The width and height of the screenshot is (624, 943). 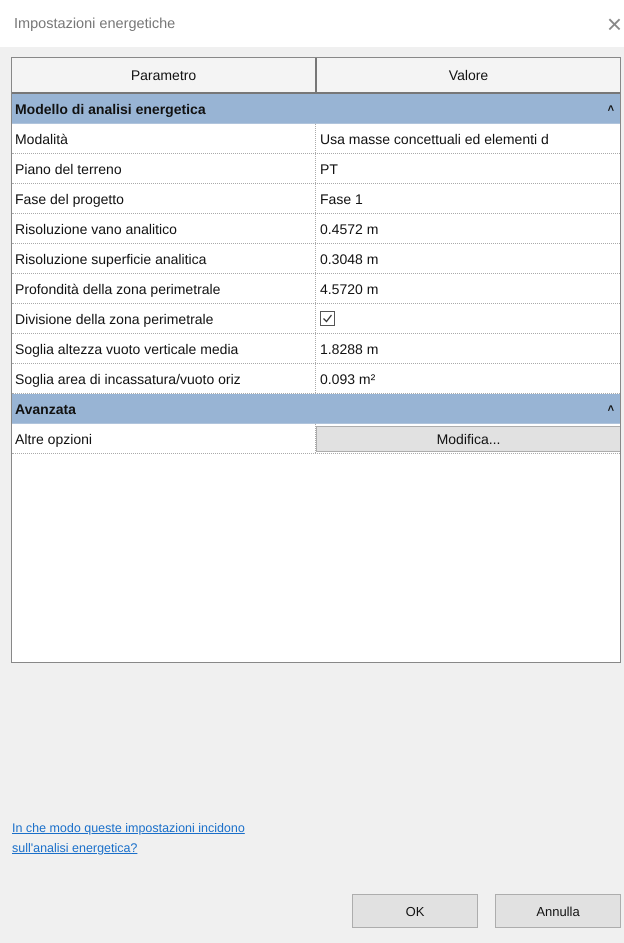 What do you see at coordinates (467, 138) in the screenshot?
I see `value-cell: Usa masse concettuali ed elementi d` at bounding box center [467, 138].